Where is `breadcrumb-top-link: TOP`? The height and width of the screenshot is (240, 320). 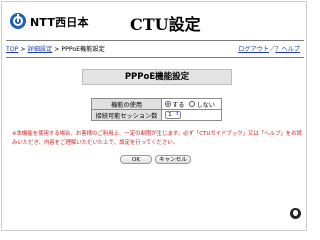
breadcrumb-top-link: TOP is located at coordinates (12, 49).